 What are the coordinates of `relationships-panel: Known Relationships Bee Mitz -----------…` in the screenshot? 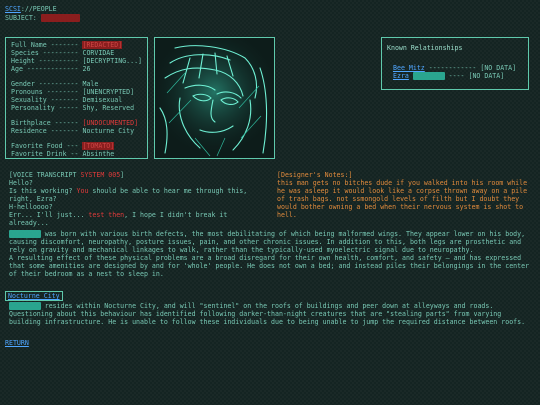 It's located at (455, 63).